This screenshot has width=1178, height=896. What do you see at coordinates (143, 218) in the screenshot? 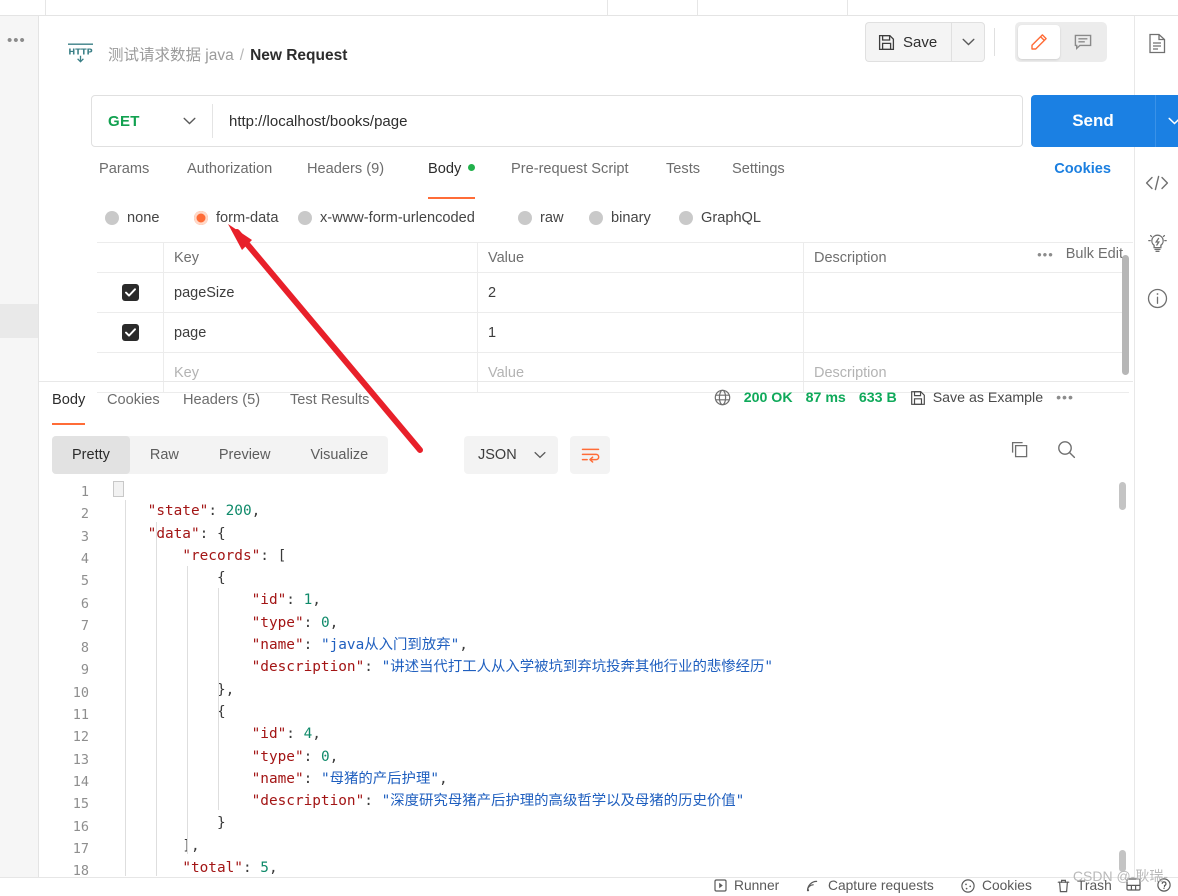
I see `radio-label: none` at bounding box center [143, 218].